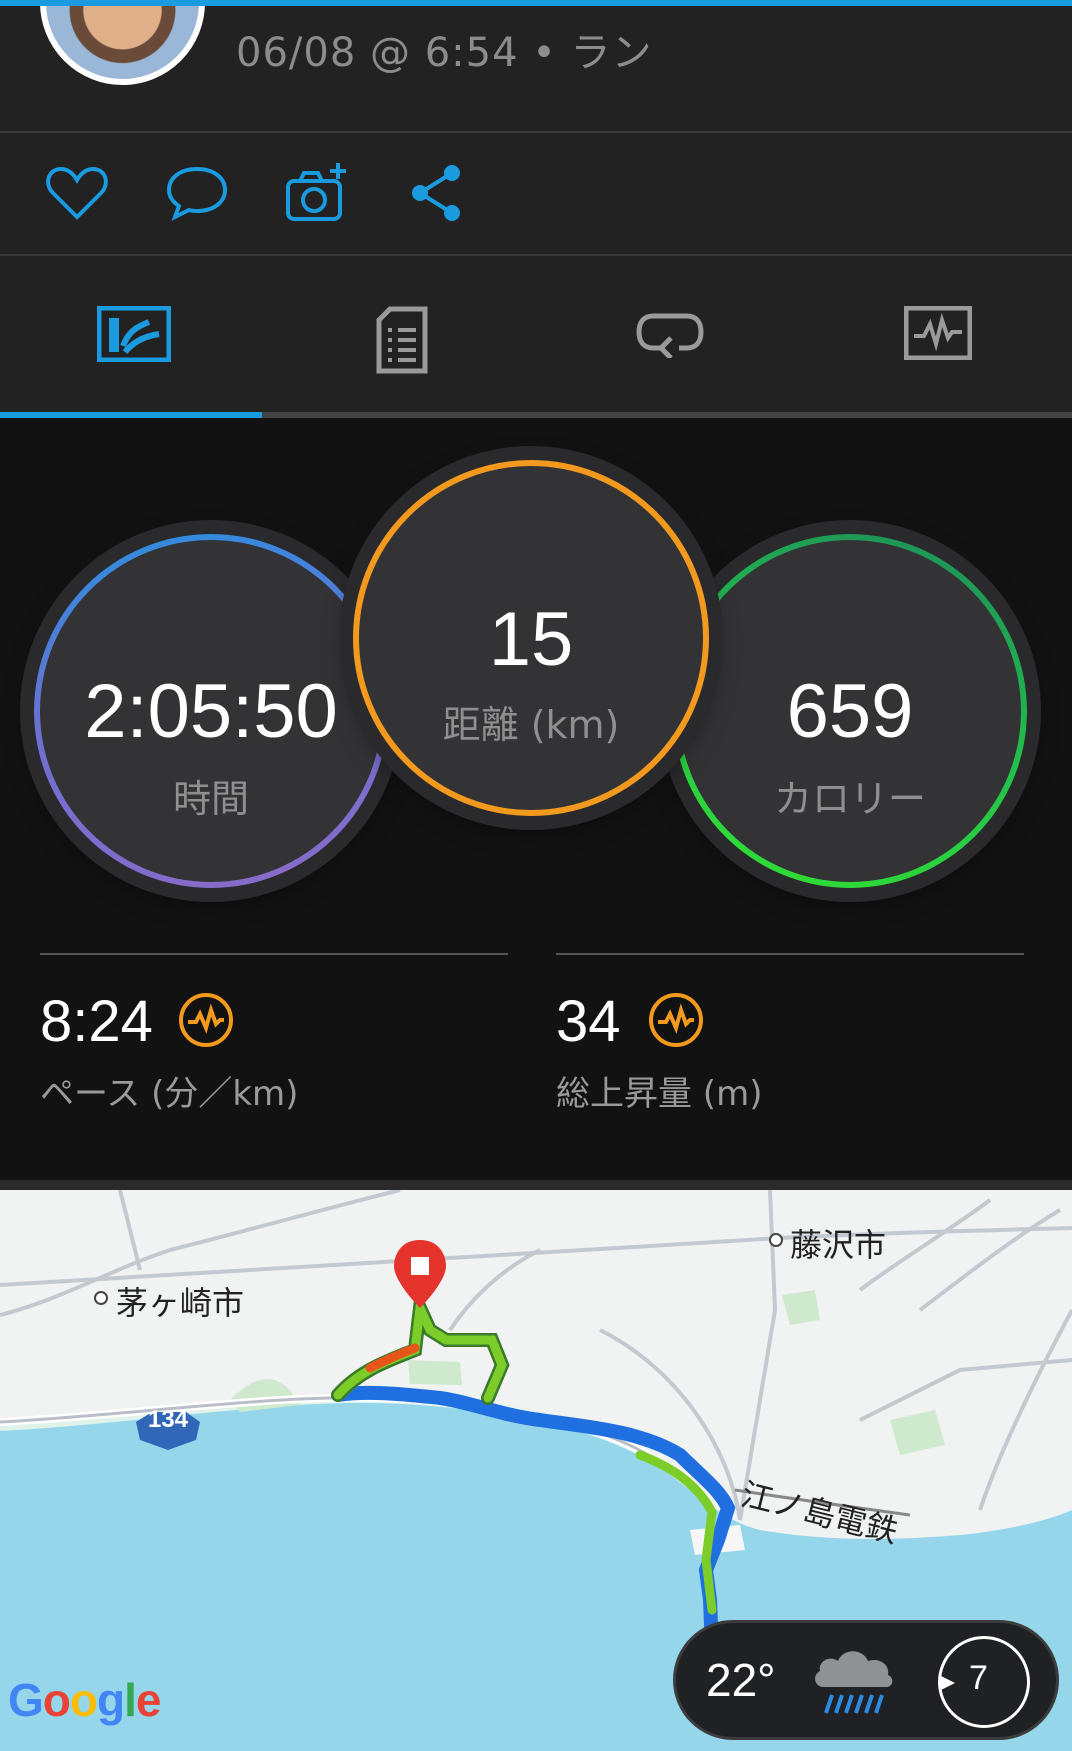 The image size is (1072, 1751). I want to click on wind-indicator: 7, so click(984, 1682).